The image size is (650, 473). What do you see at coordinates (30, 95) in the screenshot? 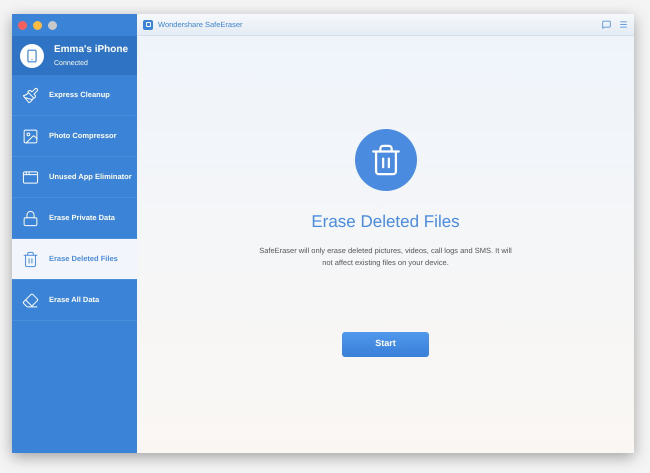
I see `brush-icon` at bounding box center [30, 95].